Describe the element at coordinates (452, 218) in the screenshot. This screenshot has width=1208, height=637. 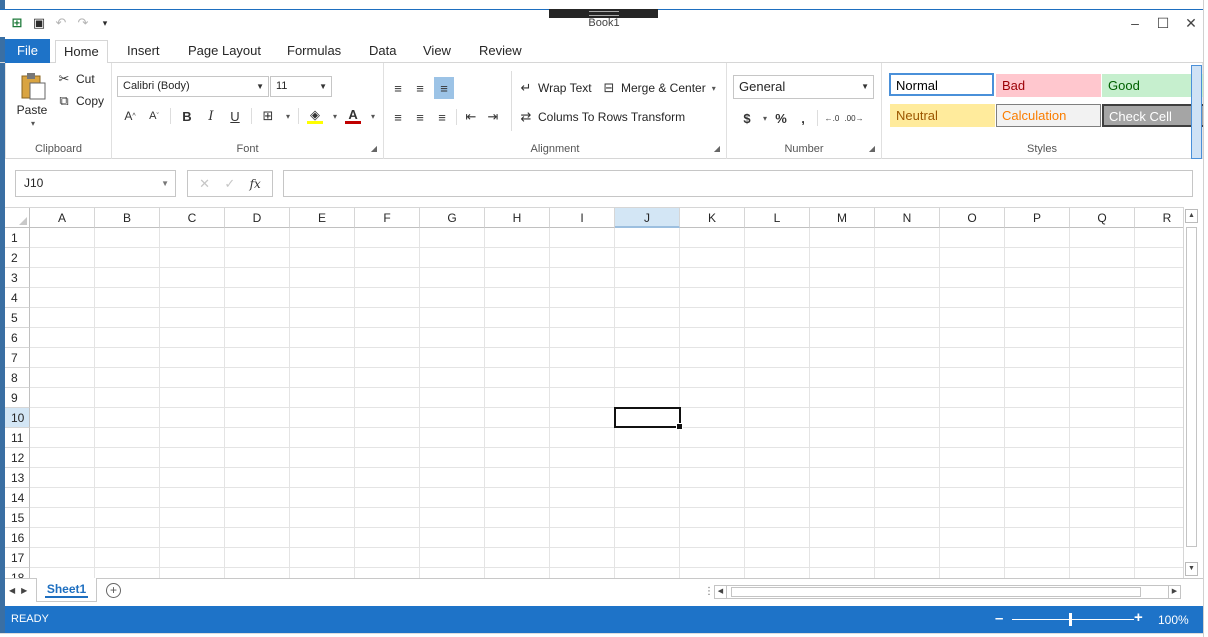
I see `column-header: G` at that location.